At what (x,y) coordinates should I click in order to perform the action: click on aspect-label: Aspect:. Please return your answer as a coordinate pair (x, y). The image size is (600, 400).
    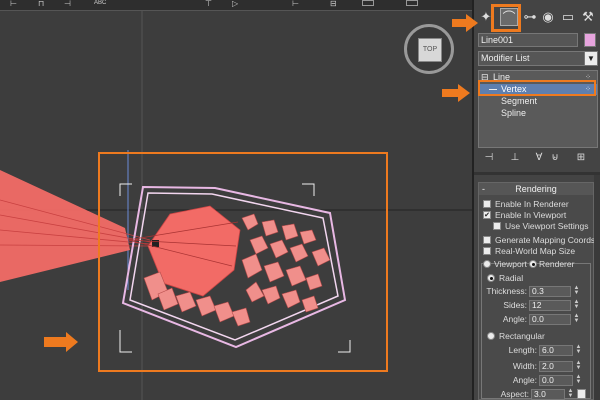
    Looking at the image, I should click on (514, 394).